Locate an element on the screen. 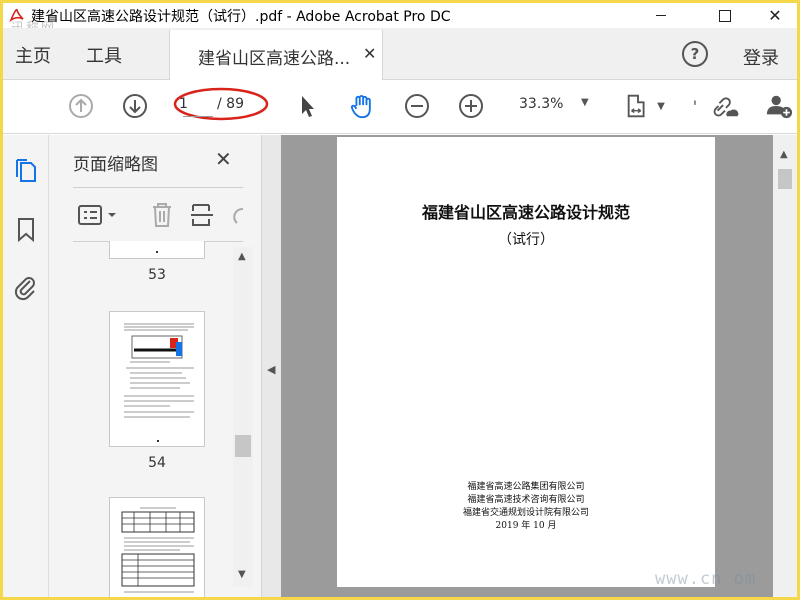  maximize-button is located at coordinates (725, 15).